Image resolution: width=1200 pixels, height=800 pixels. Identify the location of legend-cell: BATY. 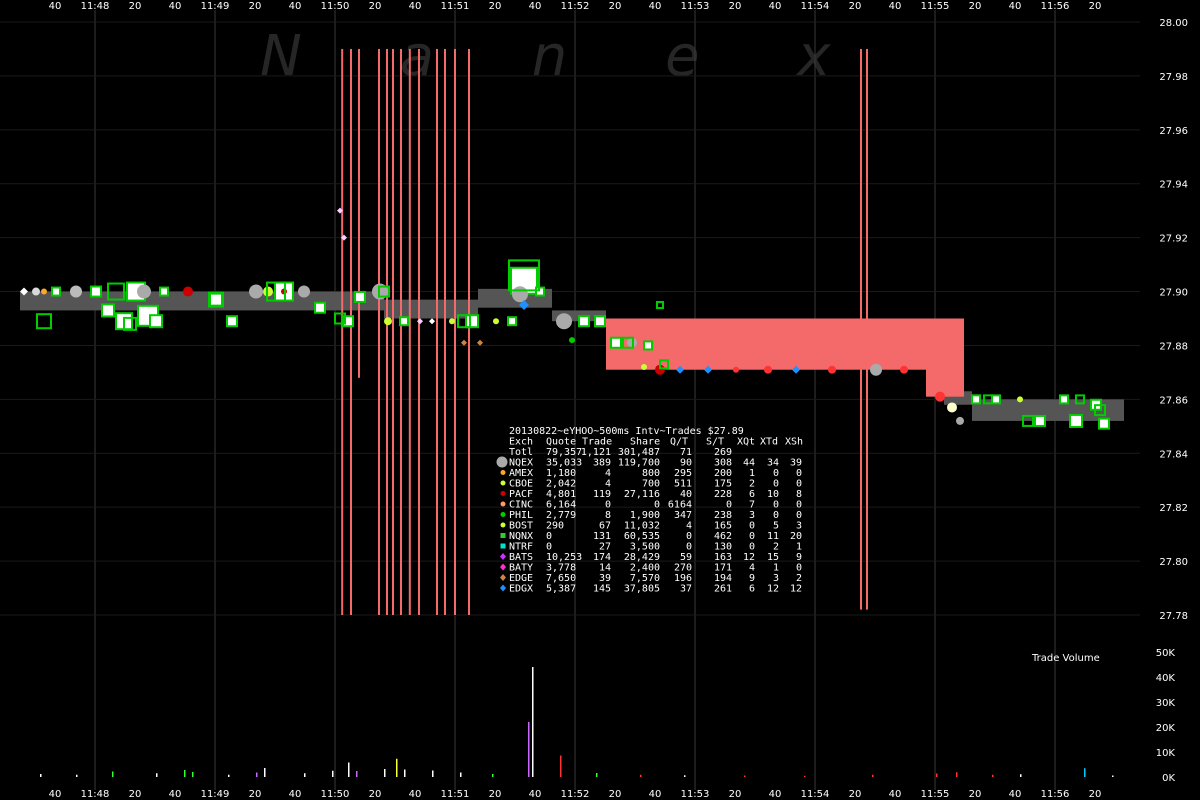
(521, 568).